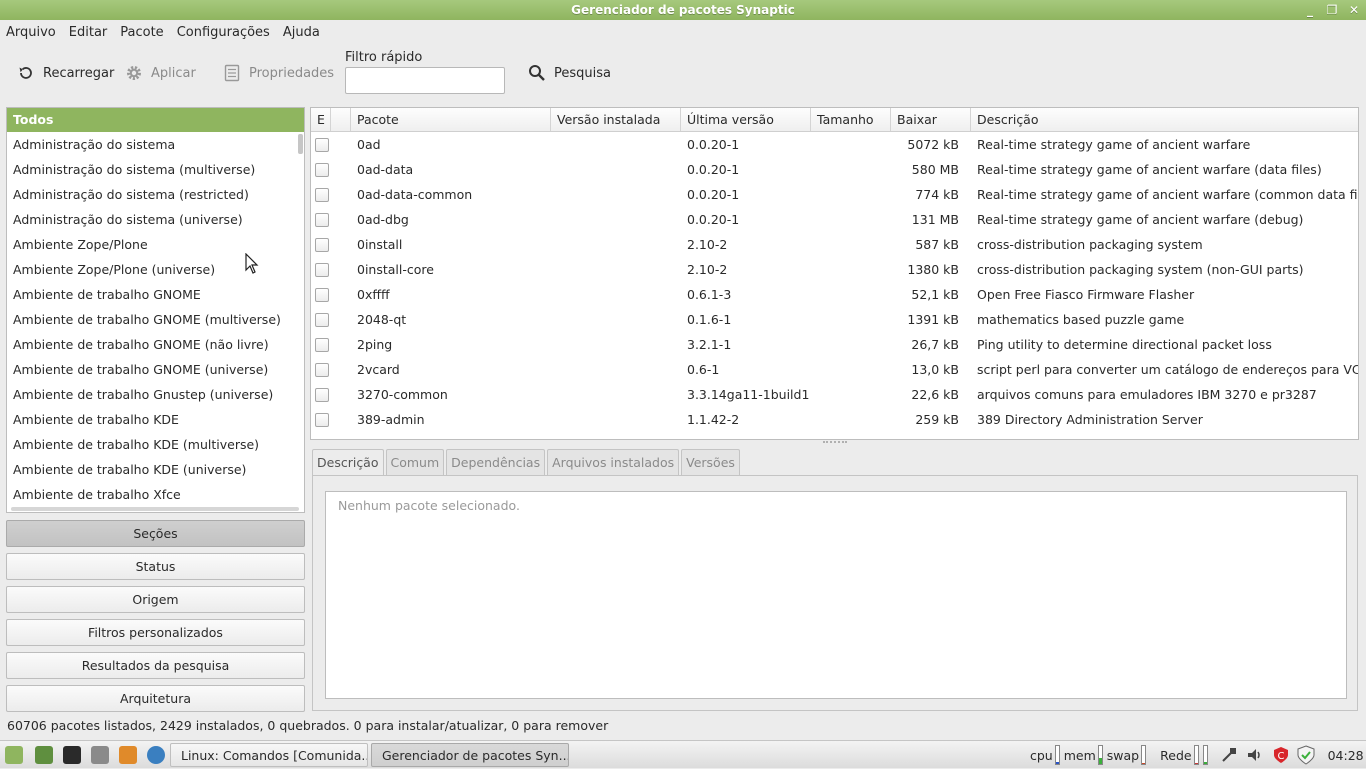  Describe the element at coordinates (1205, 755) in the screenshot. I see `net-down-meter` at that location.